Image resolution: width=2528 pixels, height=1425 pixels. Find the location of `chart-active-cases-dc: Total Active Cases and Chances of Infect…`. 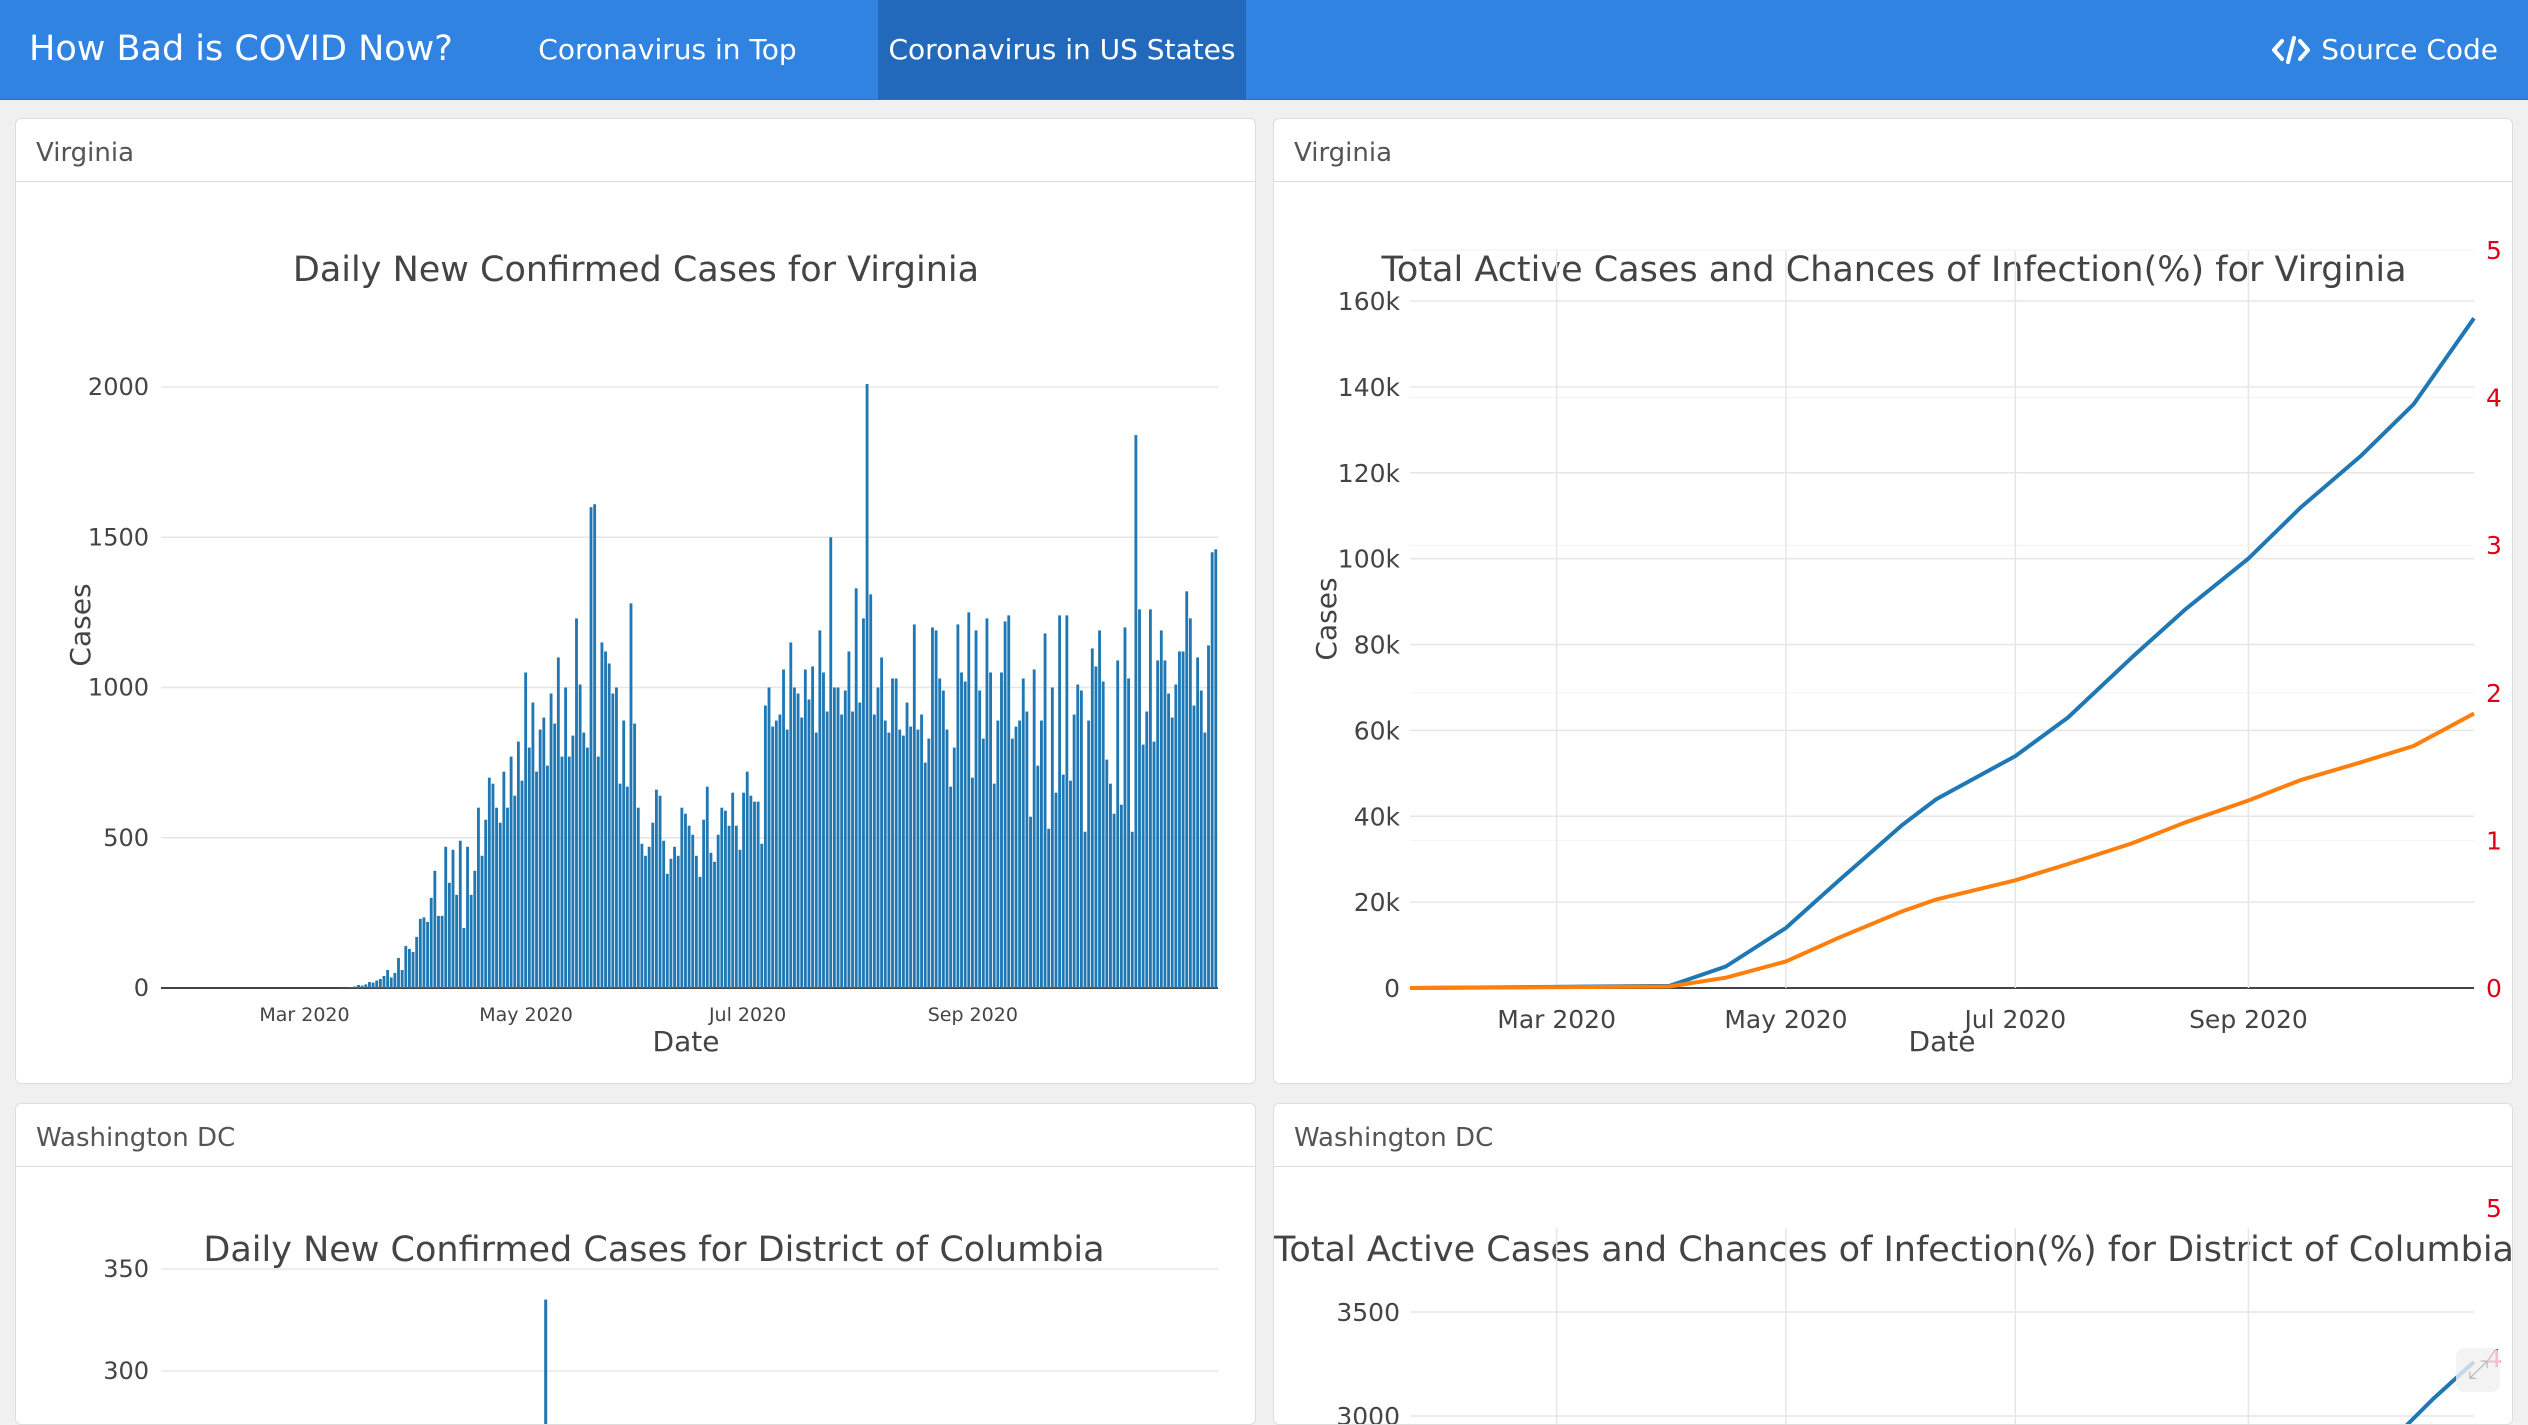

chart-active-cases-dc: Total Active Cases and Chances of Infect… is located at coordinates (1893, 1296).